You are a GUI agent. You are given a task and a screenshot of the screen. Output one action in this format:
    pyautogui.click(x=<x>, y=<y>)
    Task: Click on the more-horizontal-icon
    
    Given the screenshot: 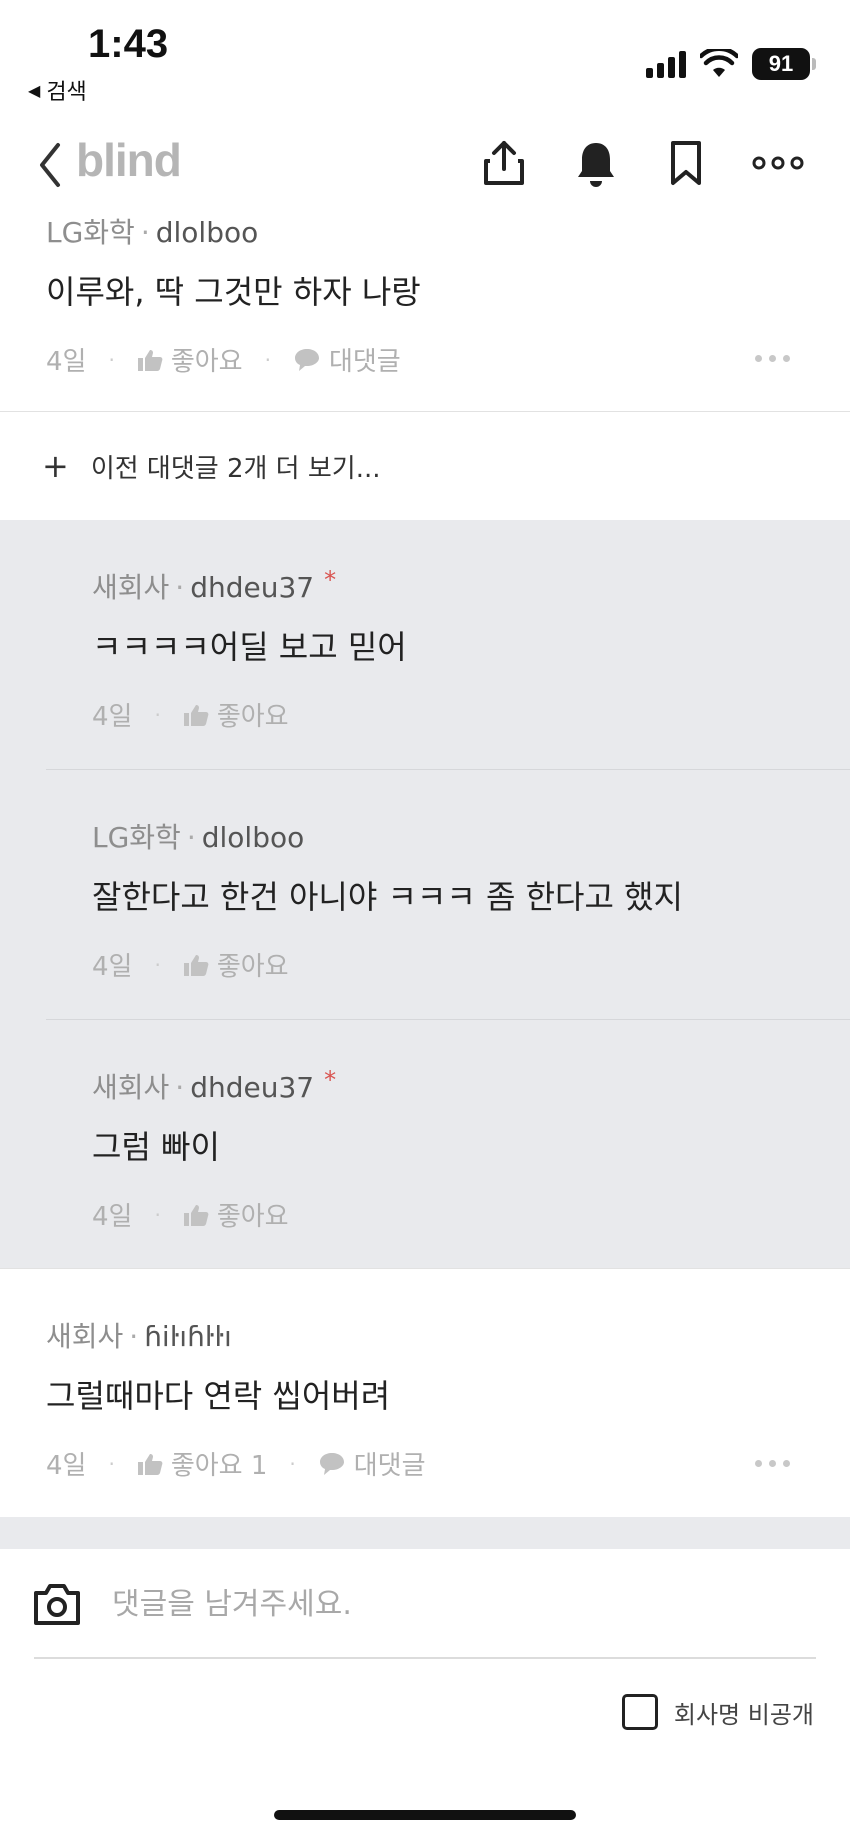 What is the action you would take?
    pyautogui.click(x=778, y=163)
    